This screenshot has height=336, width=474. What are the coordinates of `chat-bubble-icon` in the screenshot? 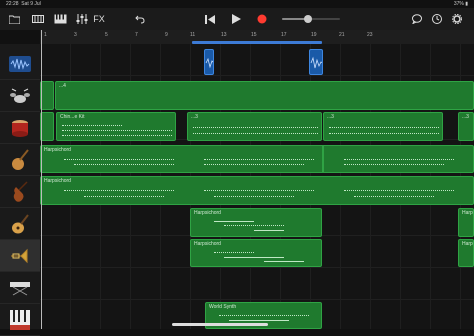 It's located at (417, 19).